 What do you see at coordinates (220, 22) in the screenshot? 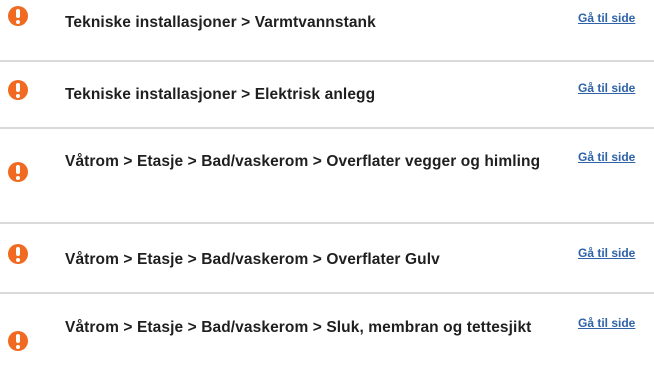
I see `item-path: Tekniske installasjoner > Varmtvannstank` at bounding box center [220, 22].